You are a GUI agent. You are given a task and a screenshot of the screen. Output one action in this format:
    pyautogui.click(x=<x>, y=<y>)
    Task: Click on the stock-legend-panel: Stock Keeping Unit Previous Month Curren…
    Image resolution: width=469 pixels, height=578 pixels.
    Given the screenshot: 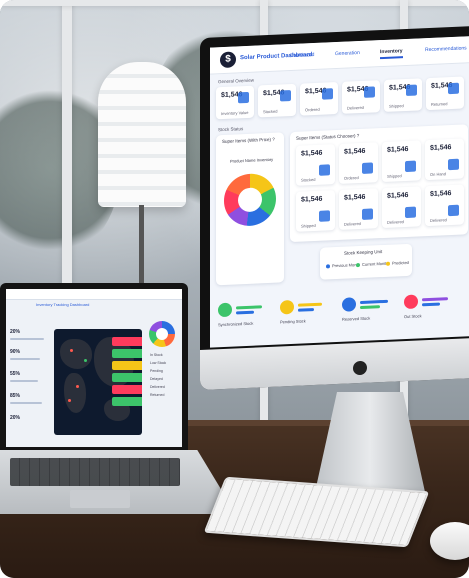 What is the action you would take?
    pyautogui.click(x=366, y=261)
    